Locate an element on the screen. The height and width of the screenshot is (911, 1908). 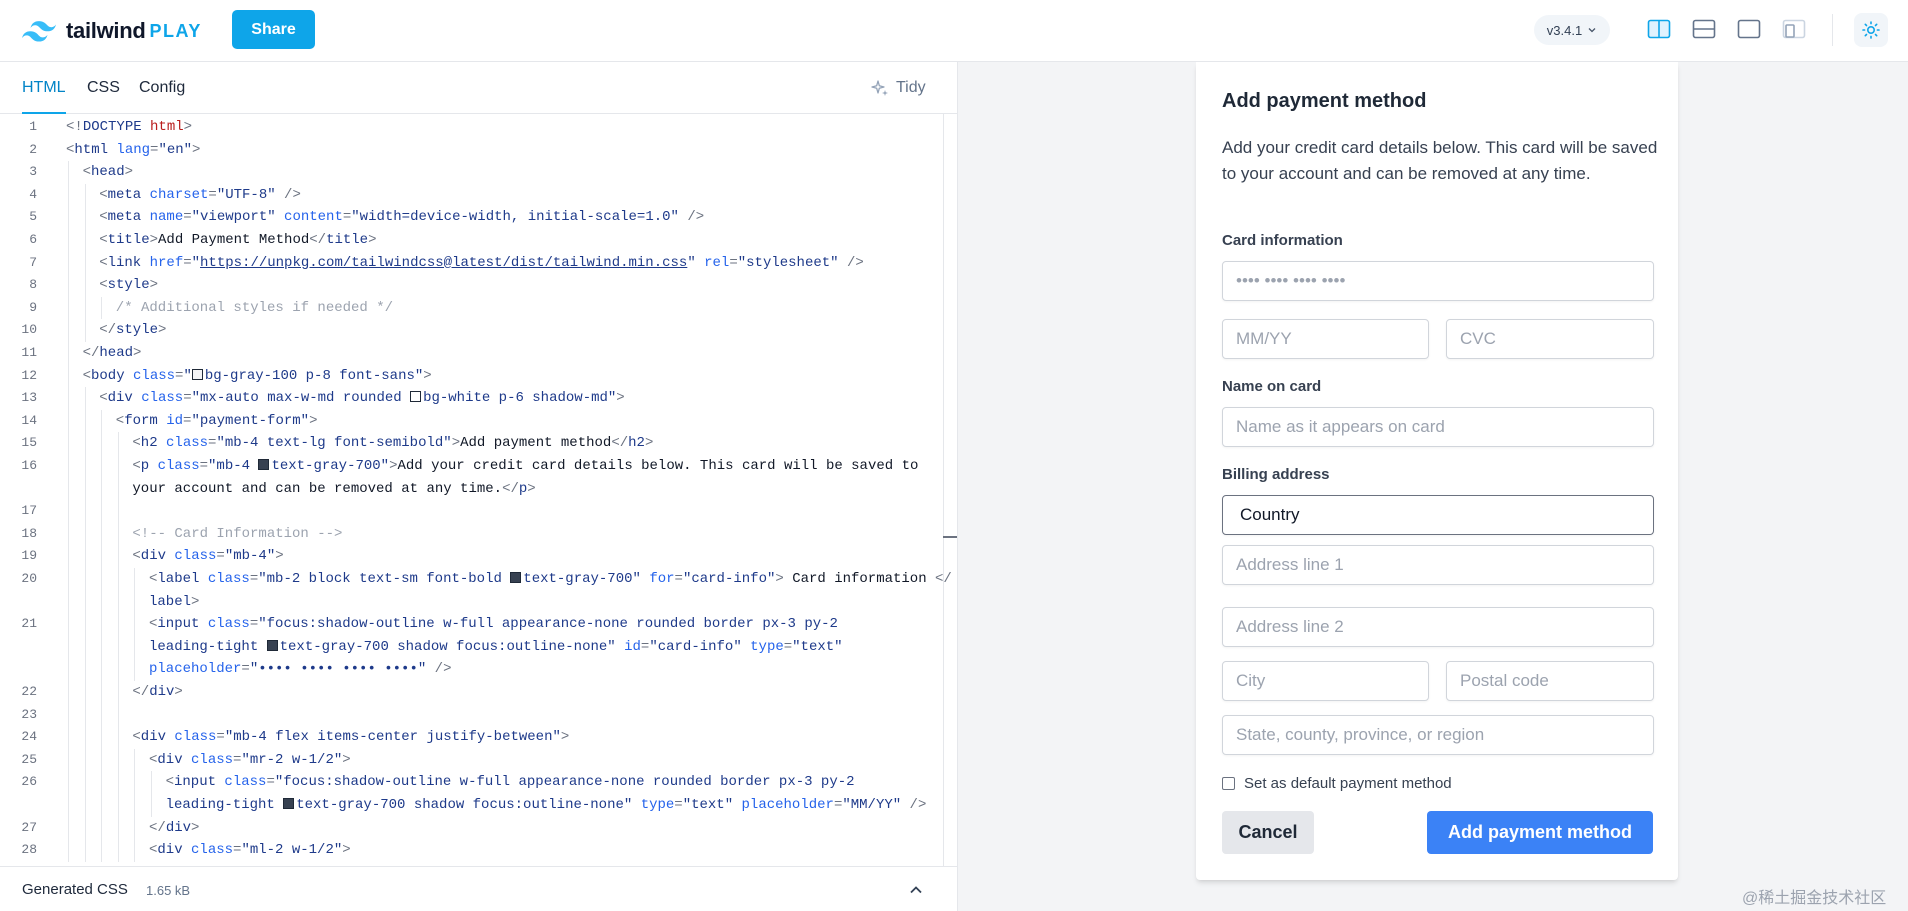
code-line: 2 <html lang="en"> is located at coordinates (470, 150).